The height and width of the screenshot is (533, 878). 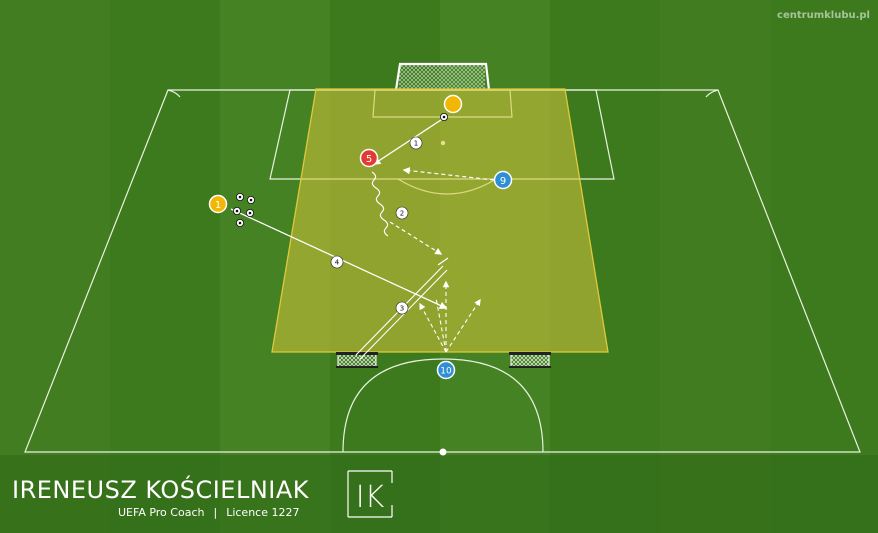 What do you see at coordinates (161, 512) in the screenshot?
I see `coach-role: UEFA Pro Coach` at bounding box center [161, 512].